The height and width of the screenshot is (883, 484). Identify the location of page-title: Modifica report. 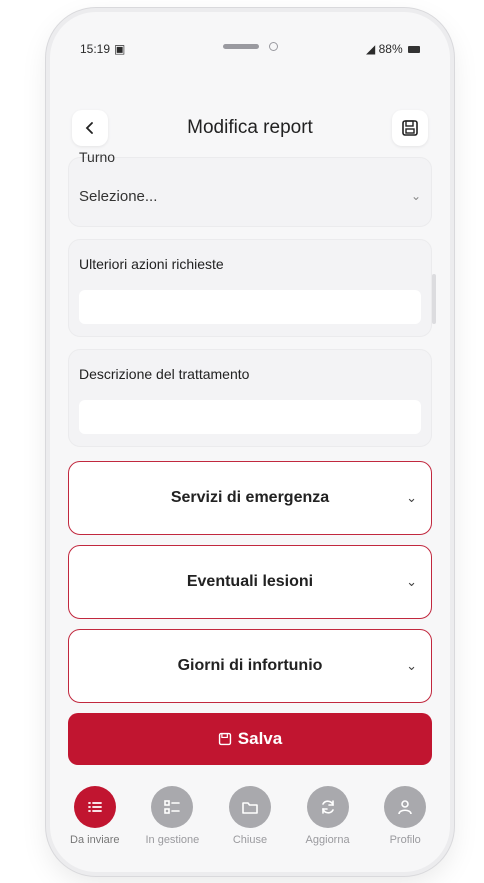
(250, 127).